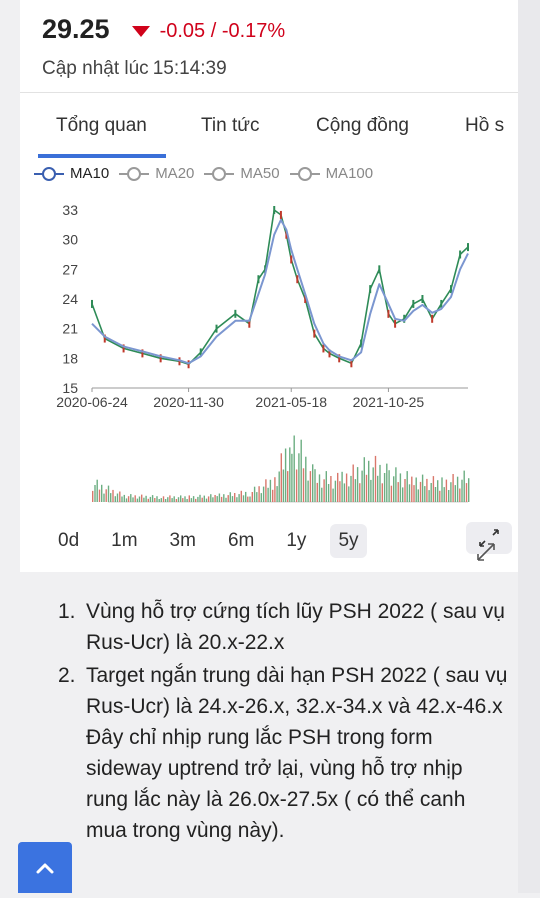 Image resolution: width=540 pixels, height=898 pixels. What do you see at coordinates (230, 126) in the screenshot?
I see `tab-news: Tin tức` at bounding box center [230, 126].